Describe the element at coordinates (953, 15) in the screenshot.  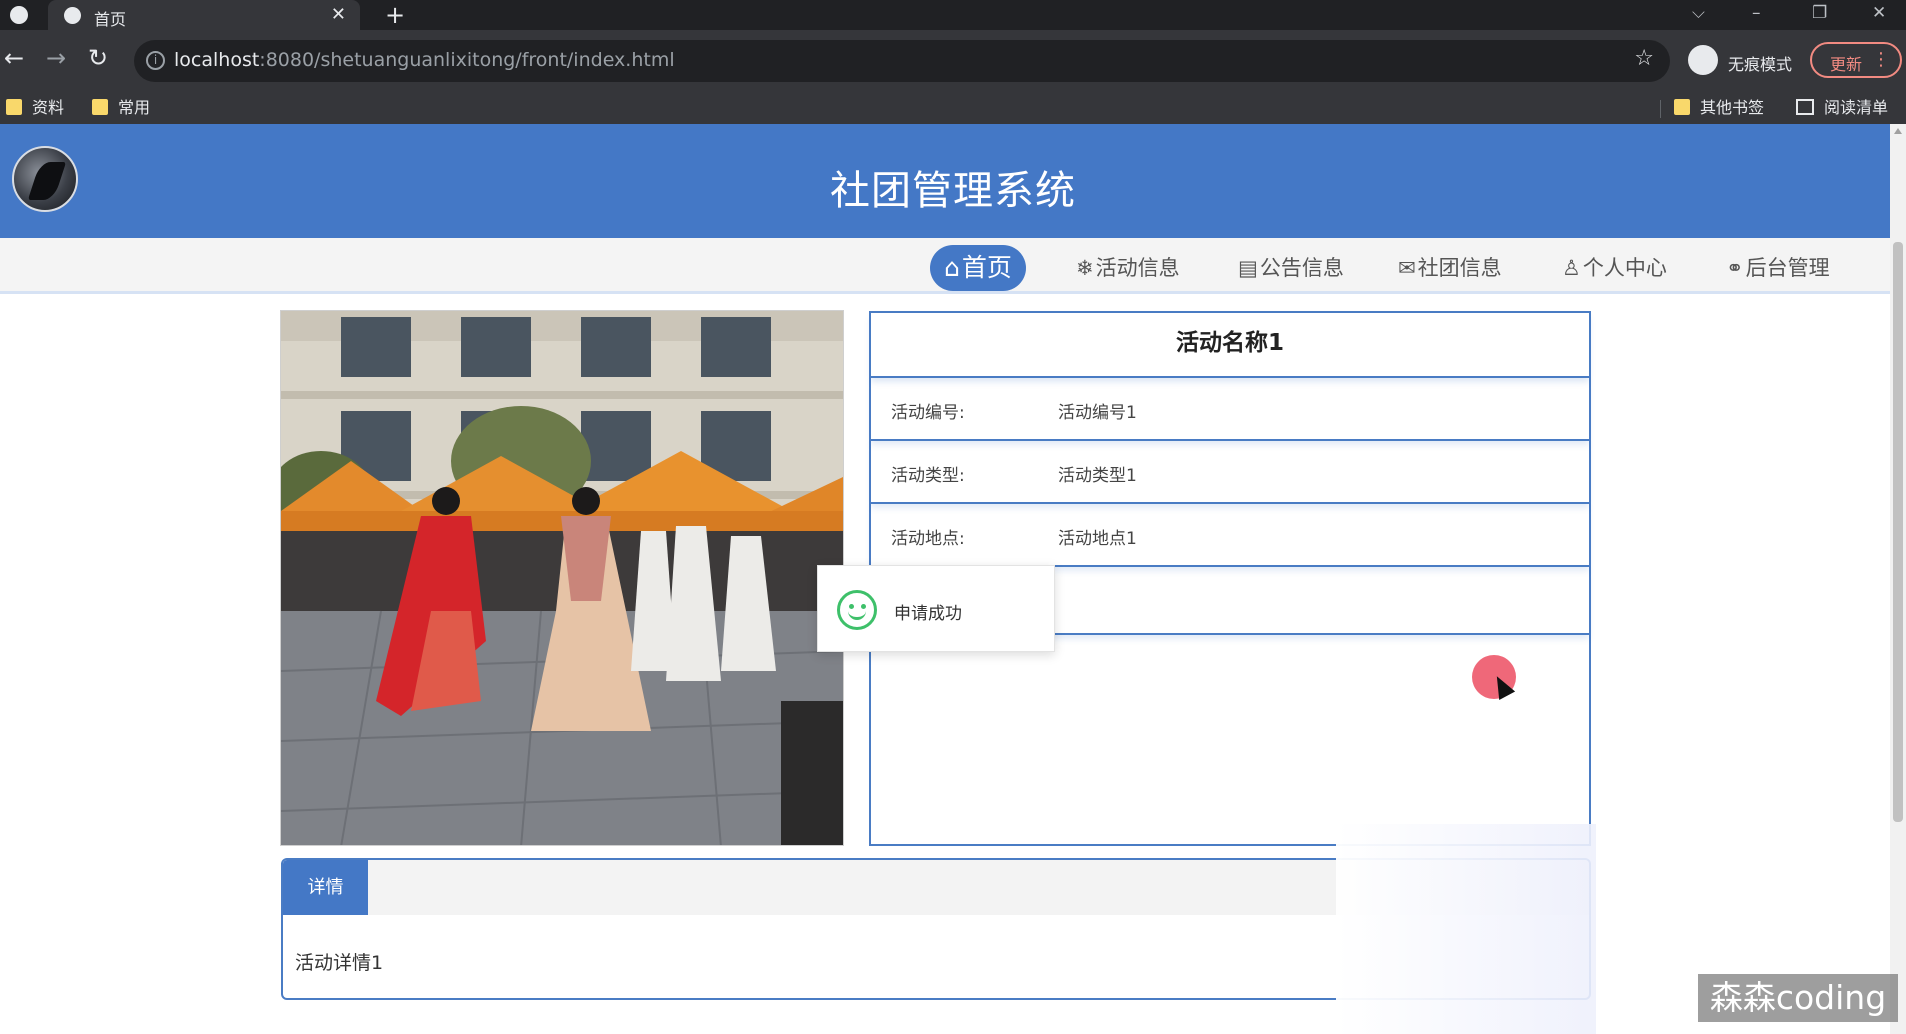
I see `browser-tab-strip: 首页 ✕ + ⌵ – ❐ ✕` at that location.